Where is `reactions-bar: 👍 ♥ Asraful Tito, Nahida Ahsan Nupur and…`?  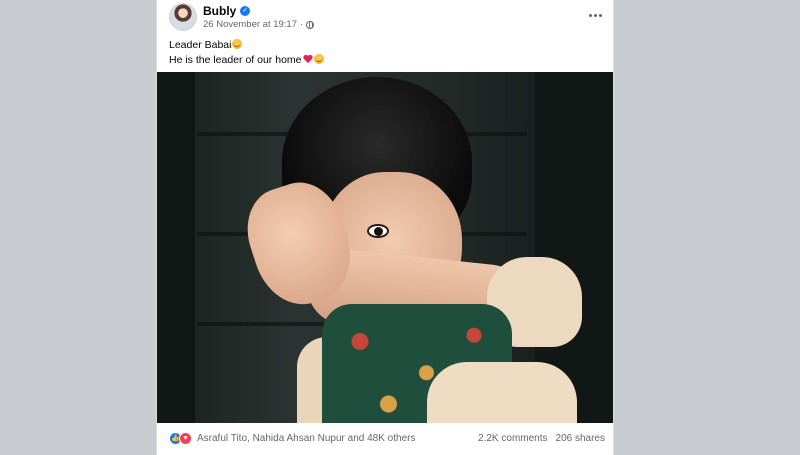
reactions-bar: 👍 ♥ Asraful Tito, Nahida Ahsan Nupur and… is located at coordinates (385, 438).